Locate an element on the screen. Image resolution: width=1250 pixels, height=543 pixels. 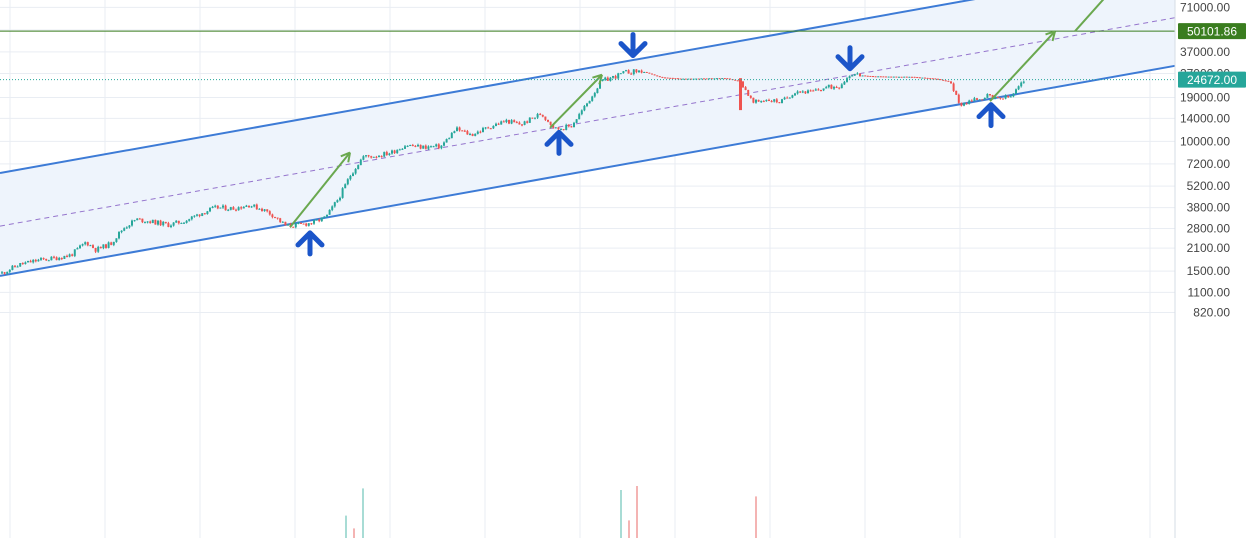
volume-bars is located at coordinates (551, 512).